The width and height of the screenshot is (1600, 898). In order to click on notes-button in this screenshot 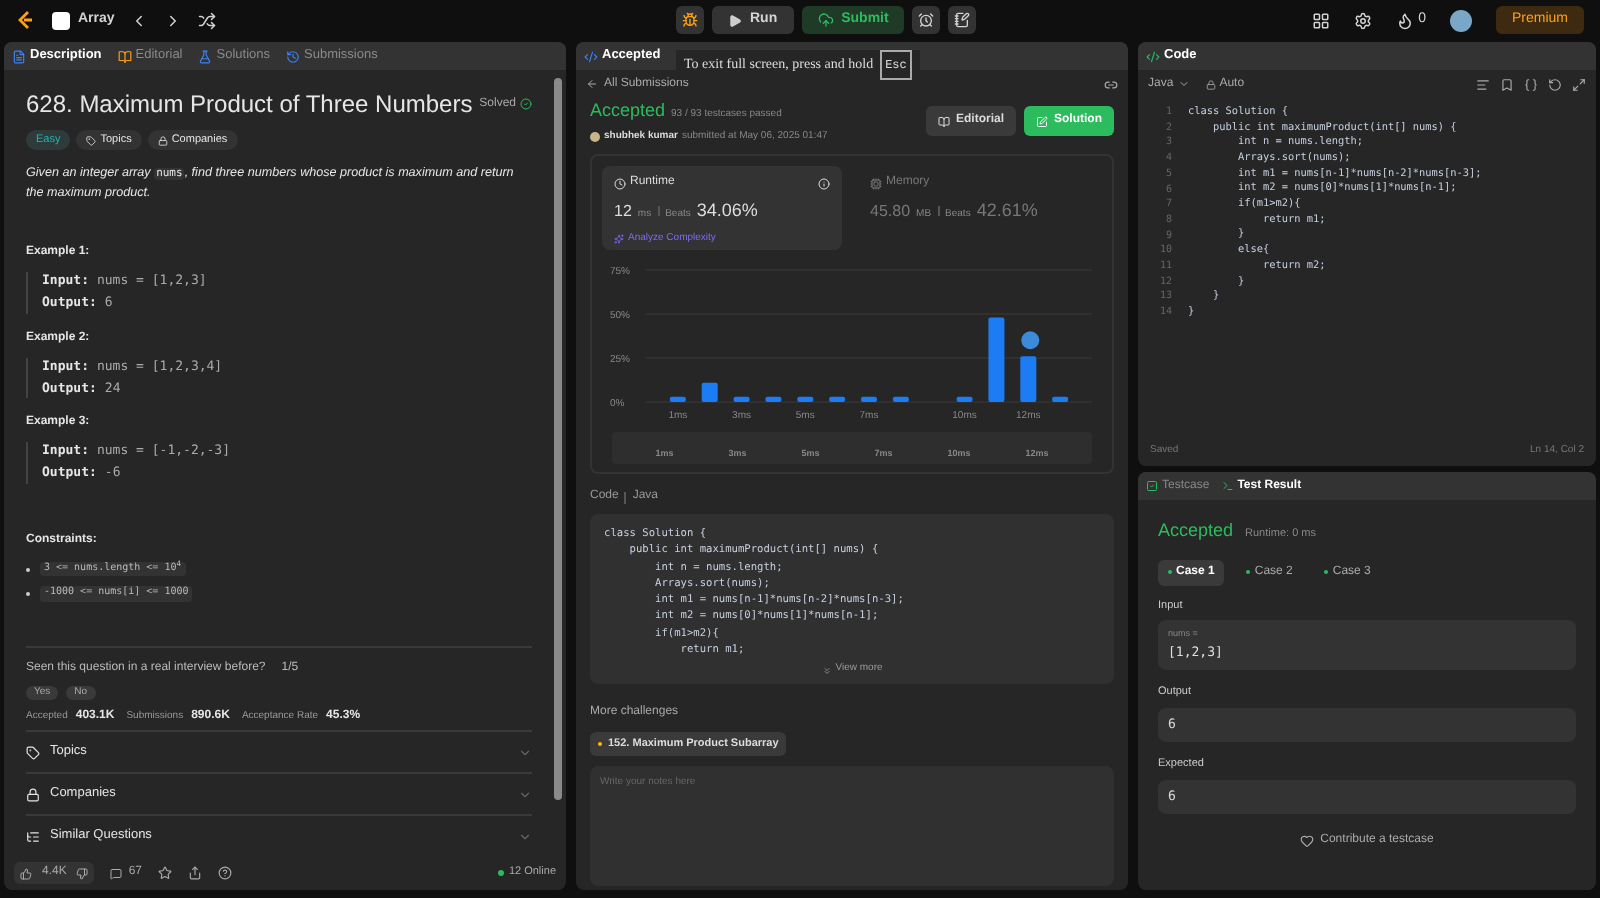, I will do `click(962, 20)`.